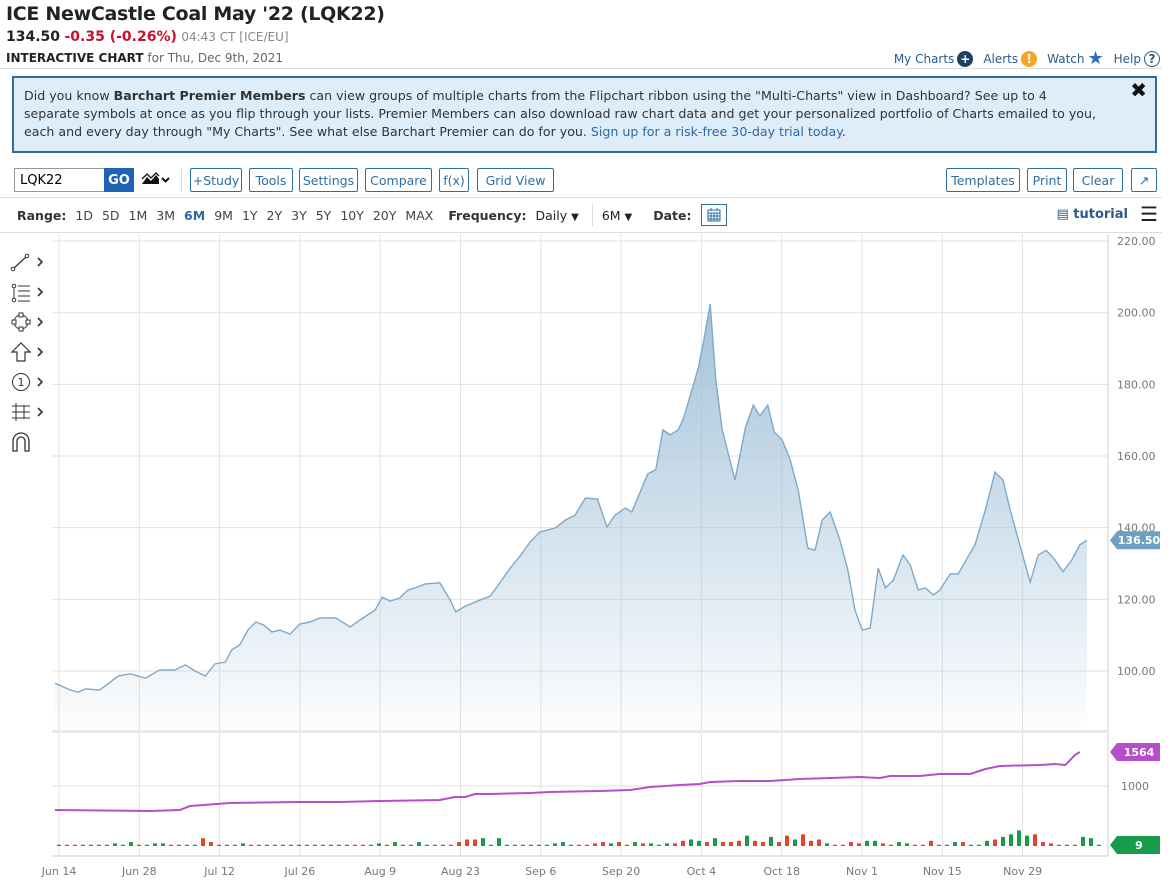 The width and height of the screenshot is (1170, 894). Describe the element at coordinates (1047, 180) in the screenshot. I see `print-button: Print` at that location.